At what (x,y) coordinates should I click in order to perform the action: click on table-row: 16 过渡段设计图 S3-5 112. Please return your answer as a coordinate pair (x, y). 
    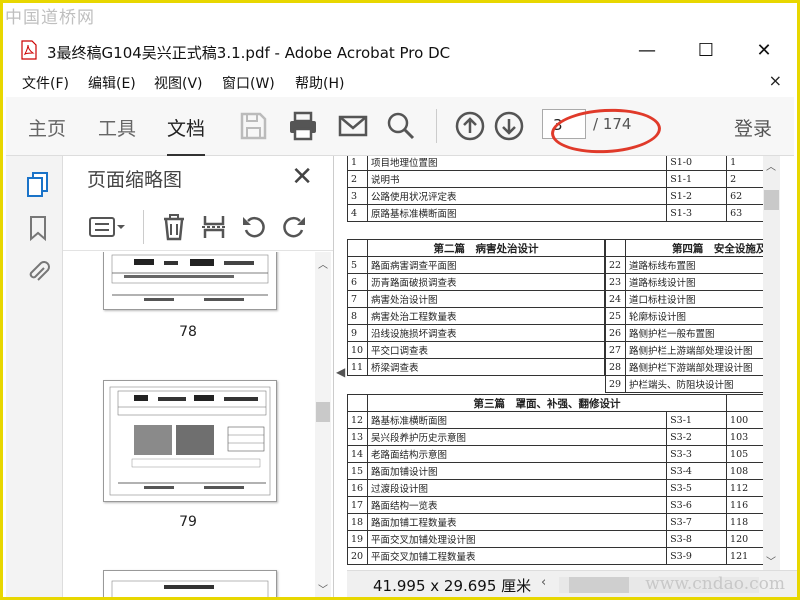
    Looking at the image, I should click on (555, 488).